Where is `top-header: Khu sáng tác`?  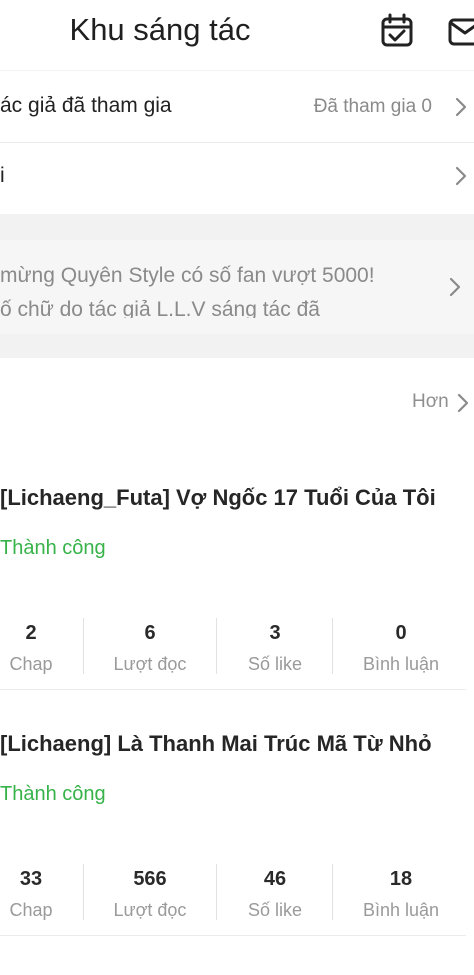
top-header: Khu sáng tác is located at coordinates (237, 33).